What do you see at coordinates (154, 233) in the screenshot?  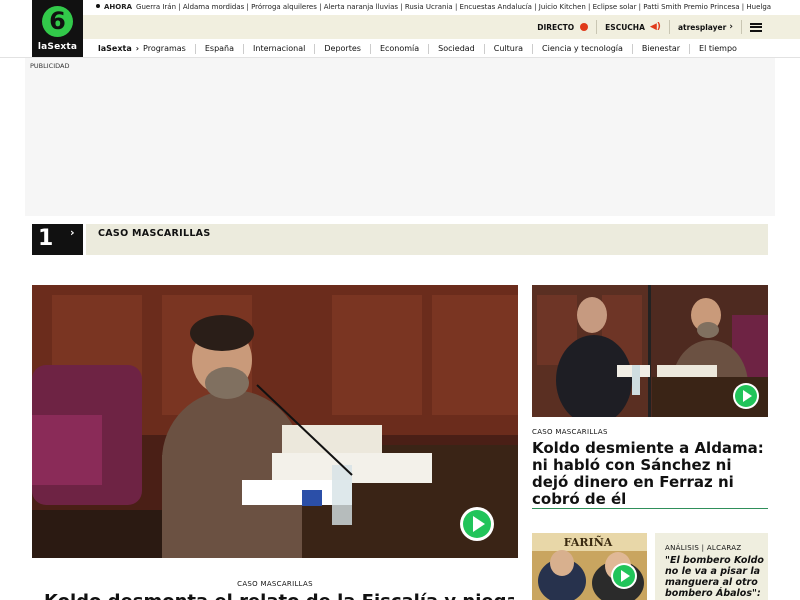 I see `section-title: CASO MASCARILLAS` at bounding box center [154, 233].